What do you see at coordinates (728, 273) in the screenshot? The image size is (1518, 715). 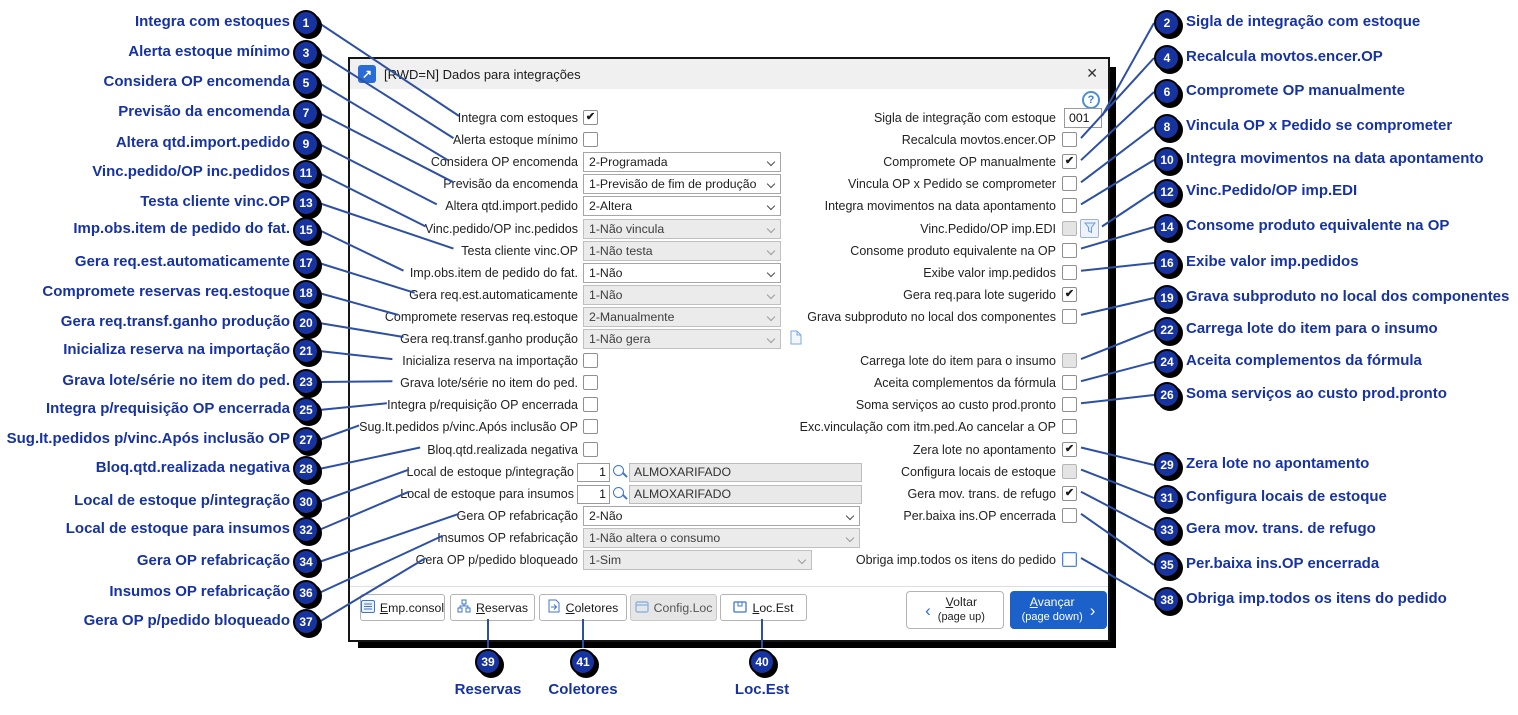 I see `form-row-exibe-valor-imp-pedidos: Exibe valor imp.pedidos` at bounding box center [728, 273].